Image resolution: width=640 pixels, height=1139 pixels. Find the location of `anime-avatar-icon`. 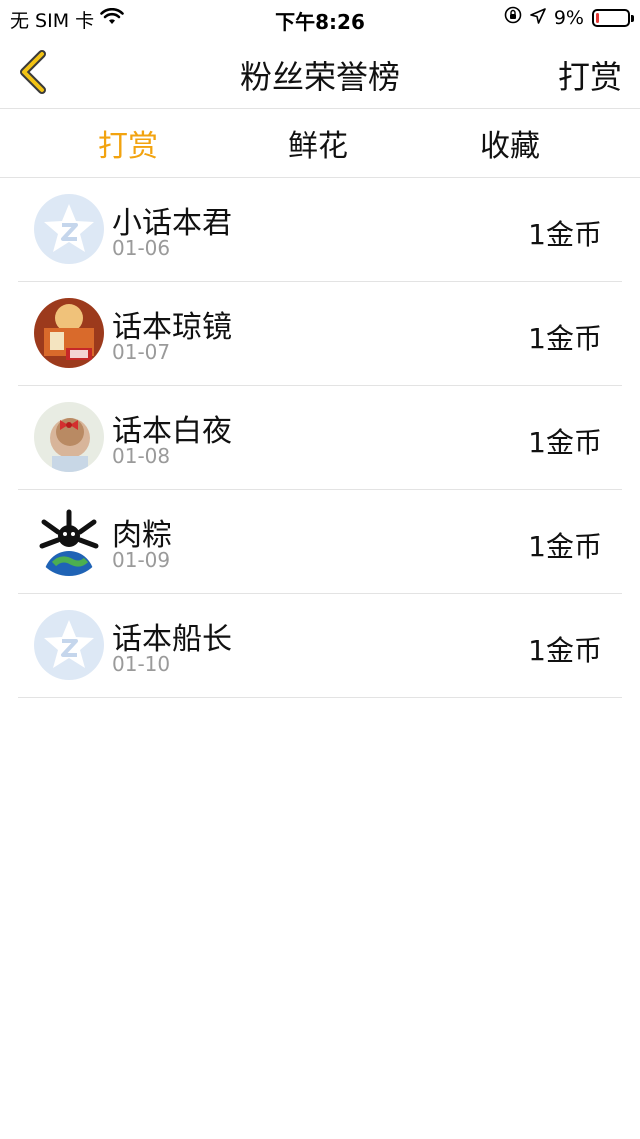

anime-avatar-icon is located at coordinates (69, 333).